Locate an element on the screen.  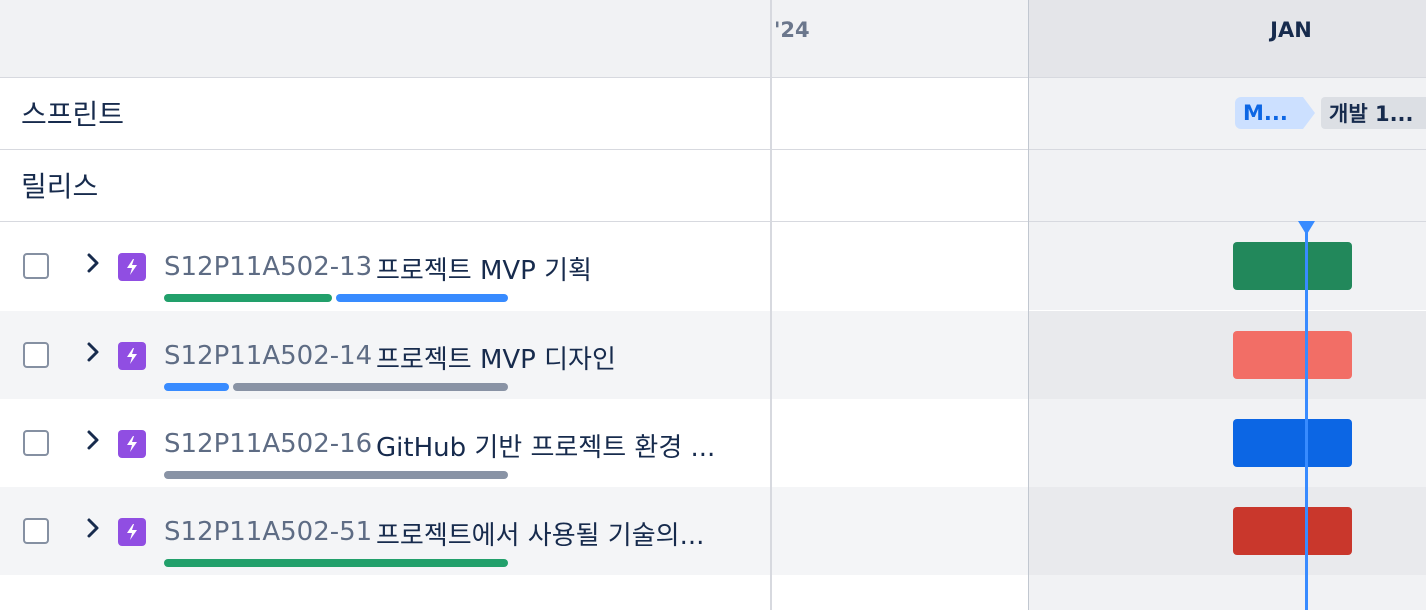
issue-key: S12P11A502-16 is located at coordinates (268, 444).